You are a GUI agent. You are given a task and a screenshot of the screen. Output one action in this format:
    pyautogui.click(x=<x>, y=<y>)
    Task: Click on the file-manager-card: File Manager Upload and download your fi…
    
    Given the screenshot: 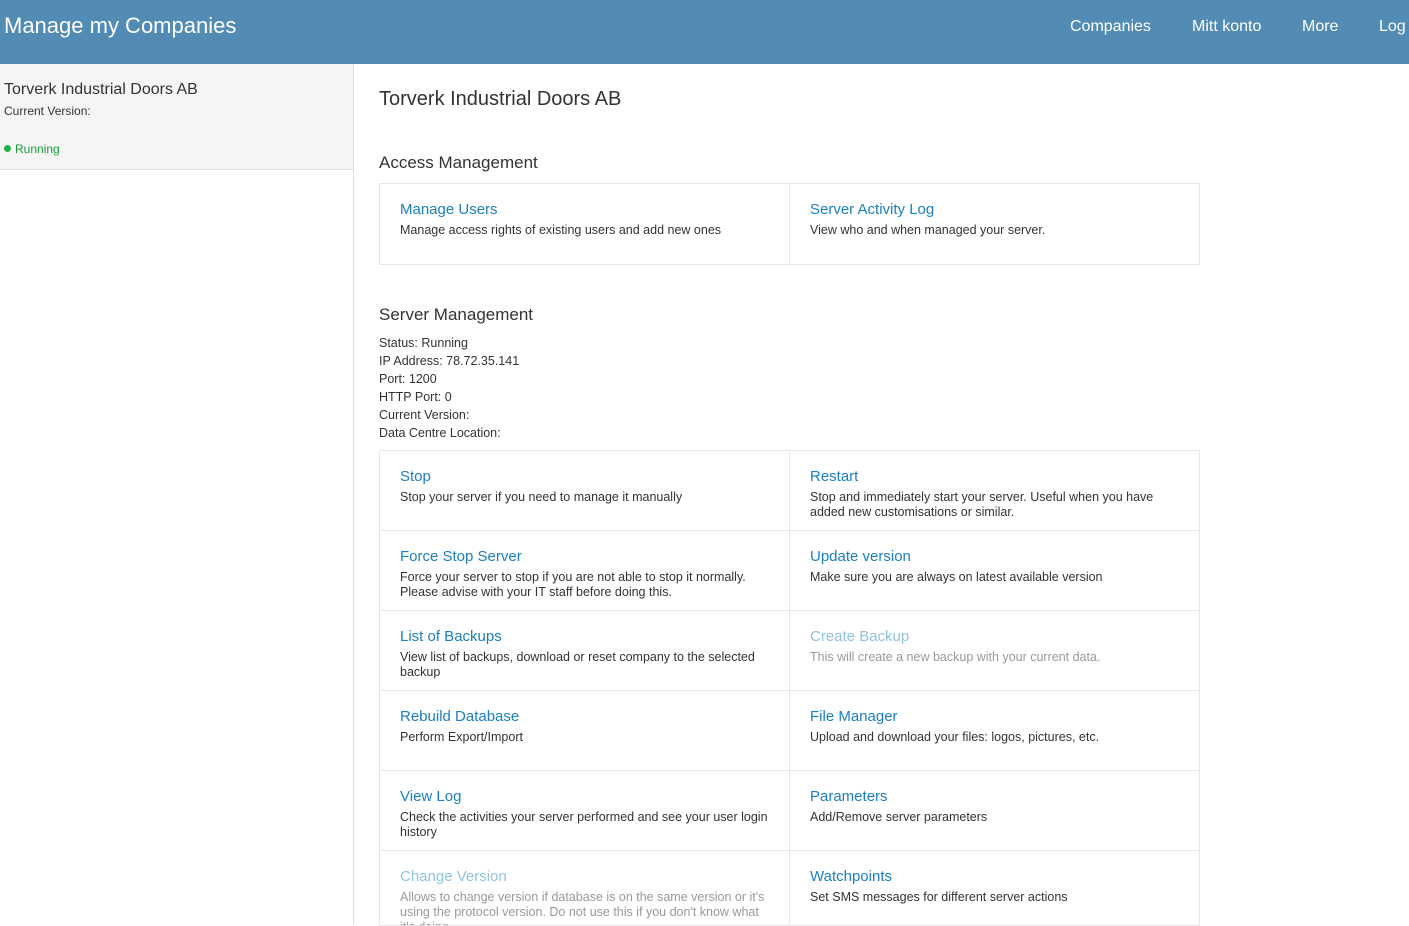 What is the action you would take?
    pyautogui.click(x=995, y=731)
    